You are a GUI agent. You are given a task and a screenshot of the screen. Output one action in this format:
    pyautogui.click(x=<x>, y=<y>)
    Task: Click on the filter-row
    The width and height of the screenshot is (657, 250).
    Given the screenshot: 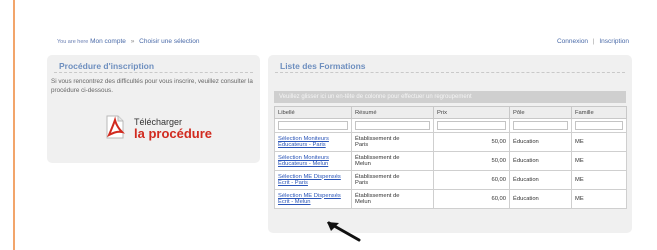 What is the action you would take?
    pyautogui.click(x=450, y=125)
    